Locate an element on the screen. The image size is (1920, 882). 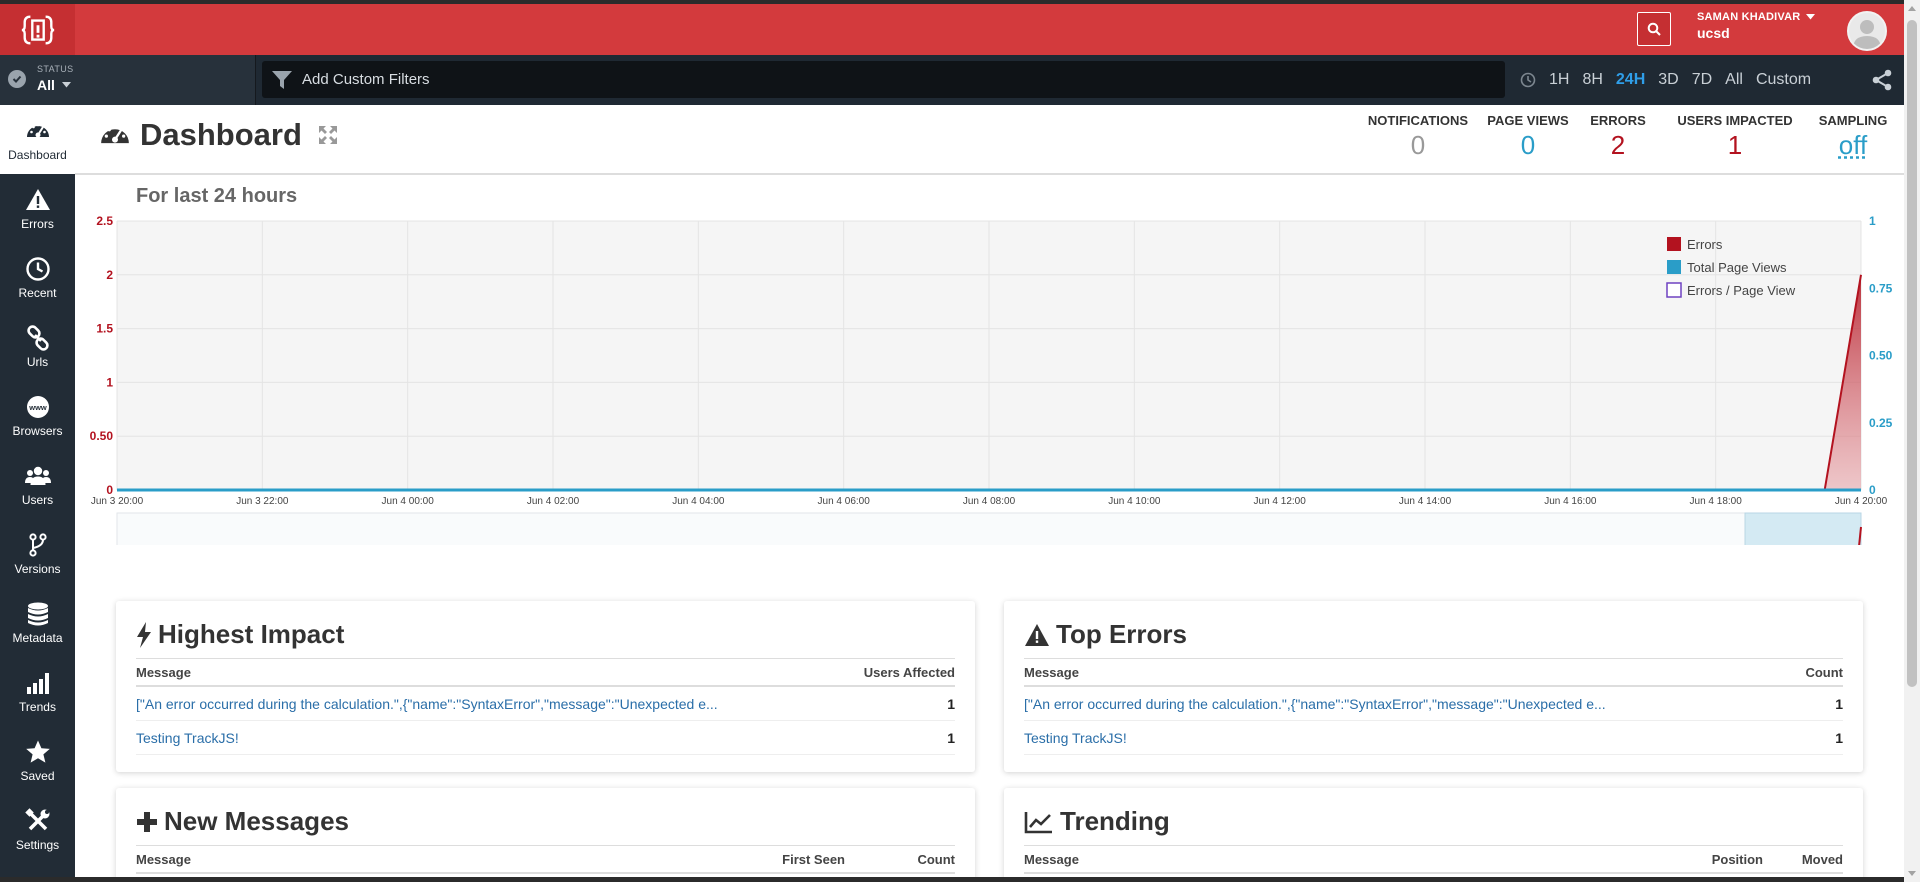
new-messages-card: New Messages Message First Seen Count is located at coordinates (545, 835).